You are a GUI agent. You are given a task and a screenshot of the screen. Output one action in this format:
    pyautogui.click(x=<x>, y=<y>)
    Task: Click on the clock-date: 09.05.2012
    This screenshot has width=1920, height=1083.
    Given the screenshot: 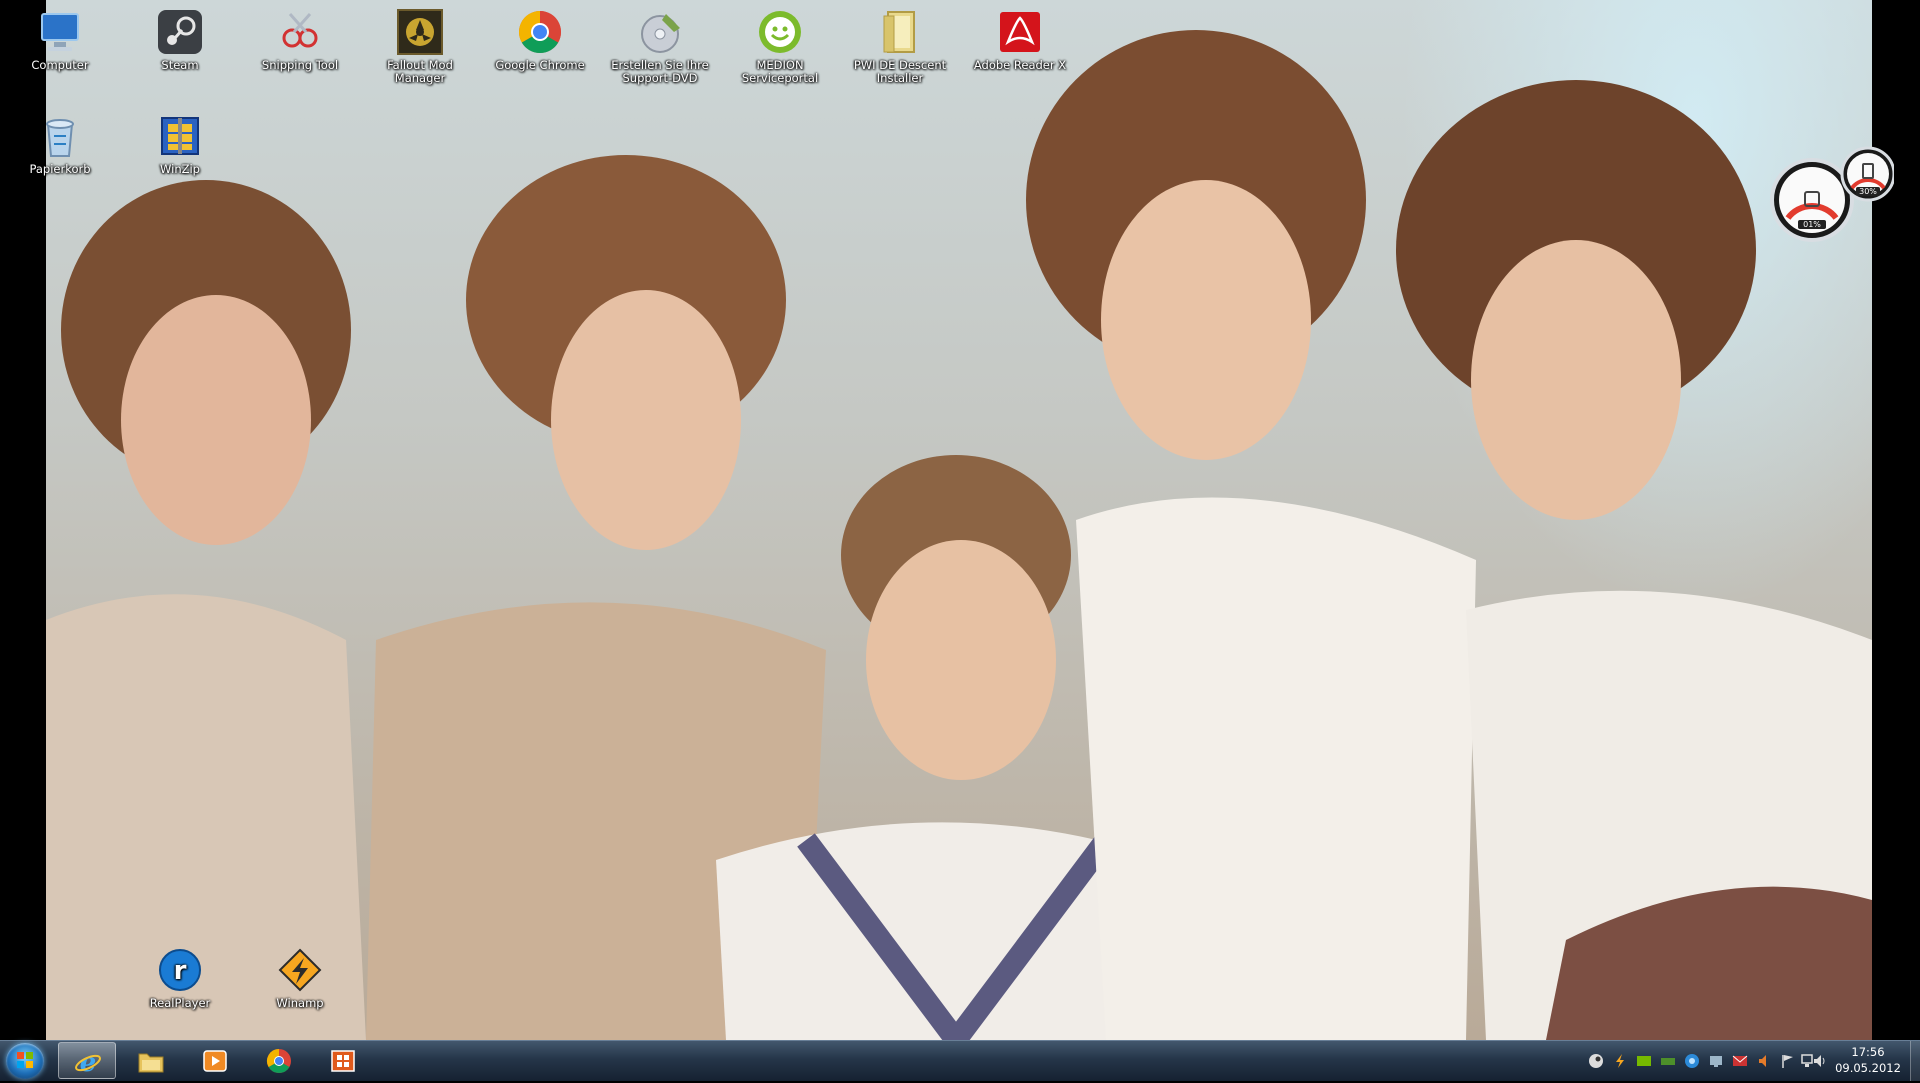 What is the action you would take?
    pyautogui.click(x=1868, y=1068)
    